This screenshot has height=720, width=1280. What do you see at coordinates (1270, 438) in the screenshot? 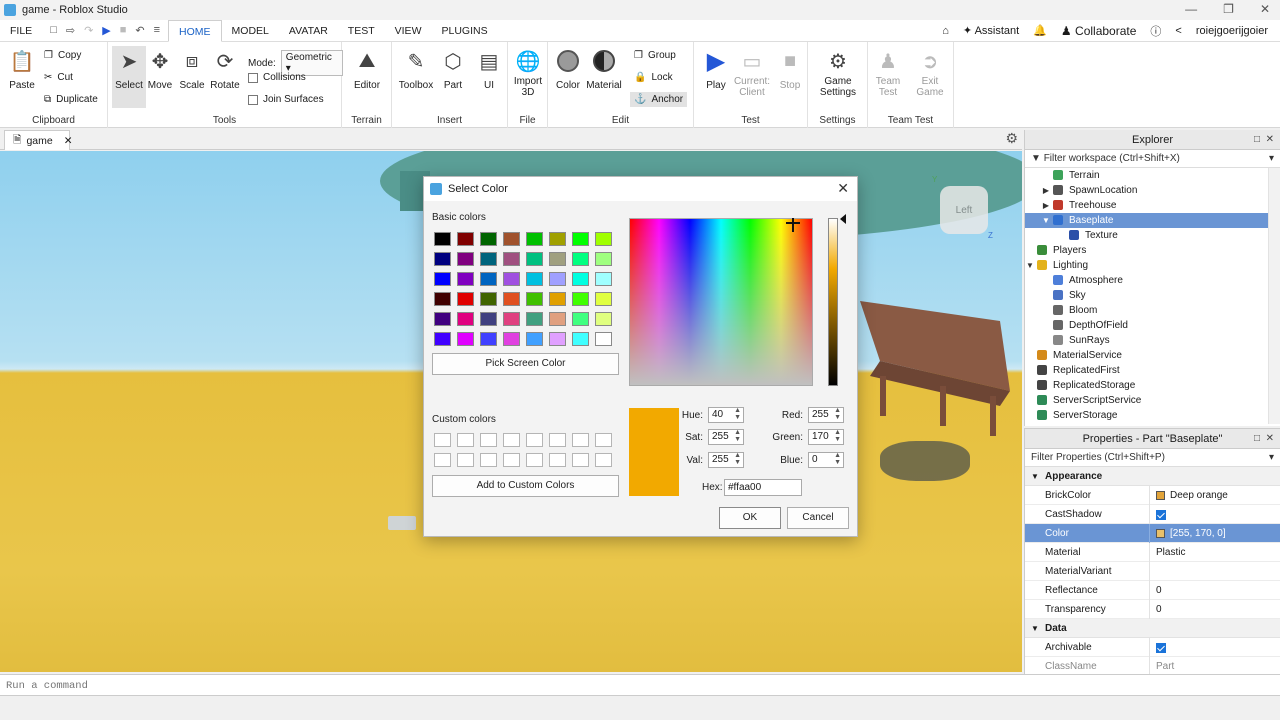
I see `close-icon: ✕` at bounding box center [1270, 438].